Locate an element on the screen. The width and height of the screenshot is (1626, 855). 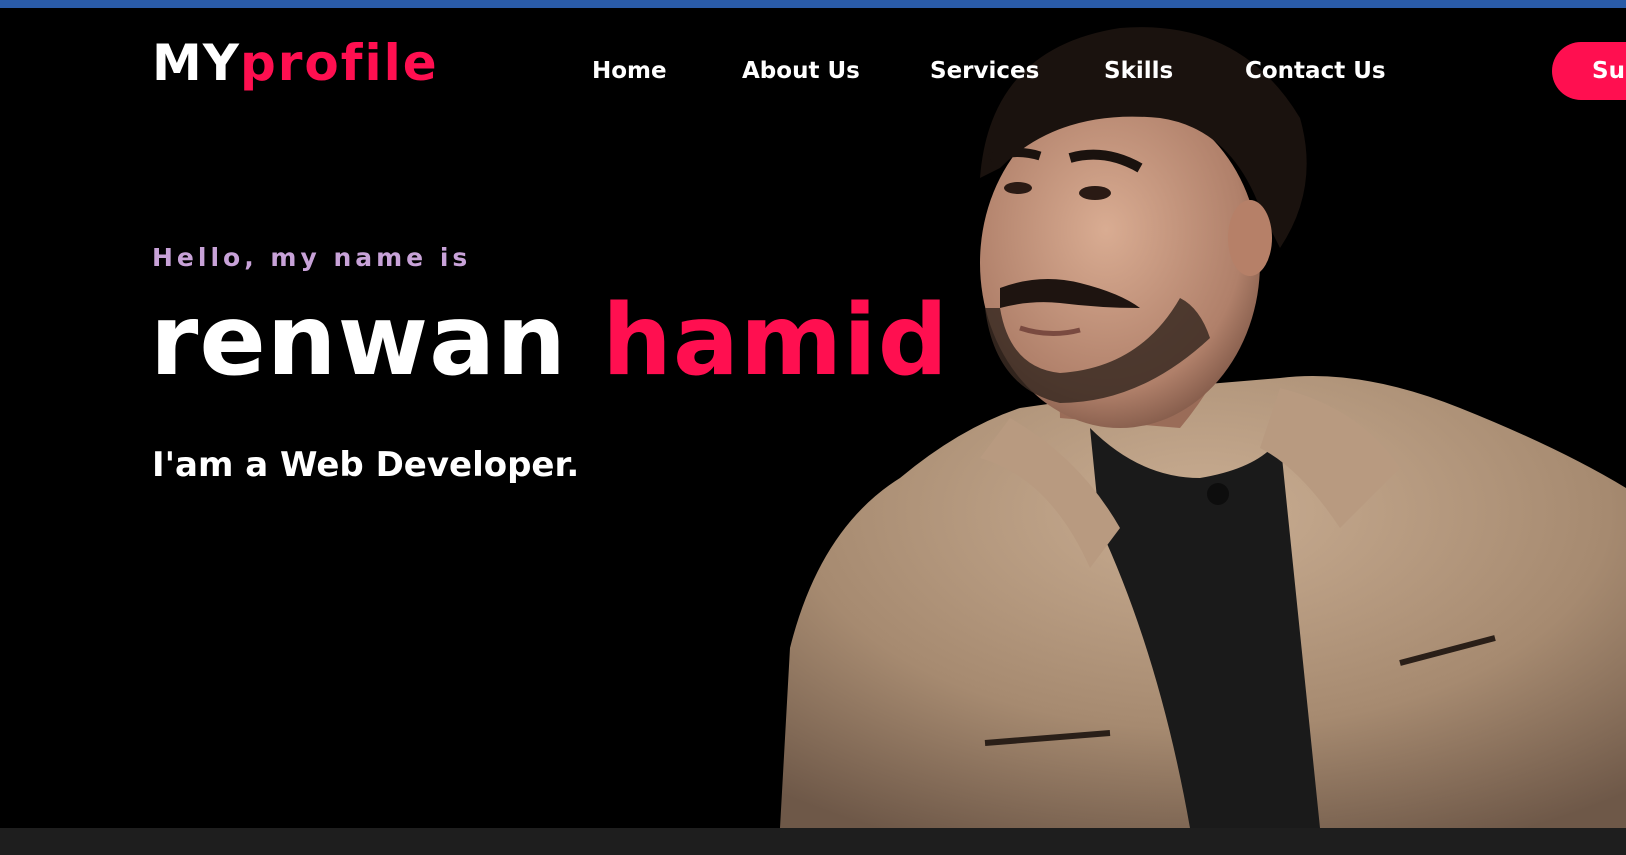
greeting-text: Hello, my name is is located at coordinates (312, 257).